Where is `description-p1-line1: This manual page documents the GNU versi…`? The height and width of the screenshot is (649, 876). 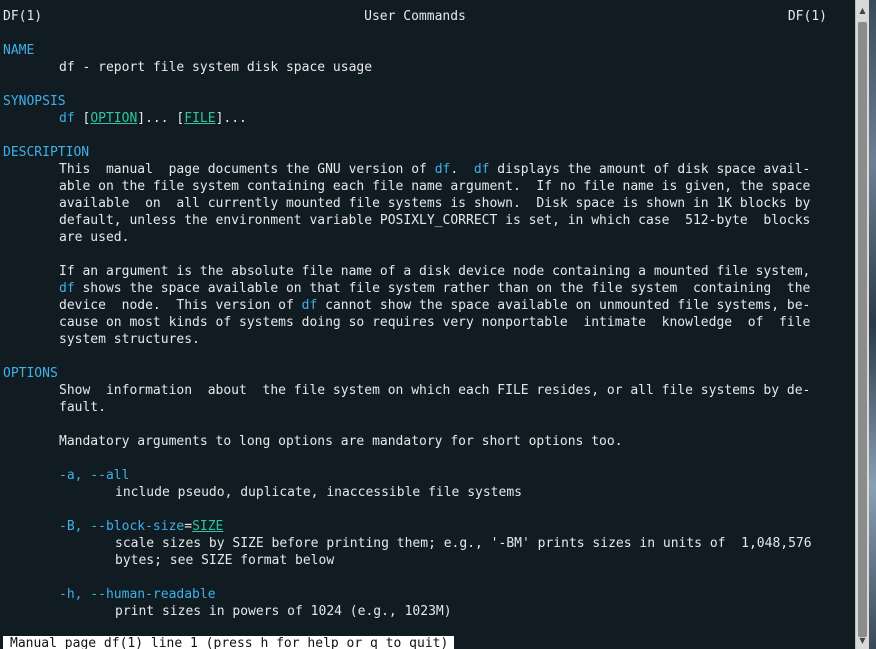 description-p1-line1: This manual page documents the GNU versi… is located at coordinates (434, 169).